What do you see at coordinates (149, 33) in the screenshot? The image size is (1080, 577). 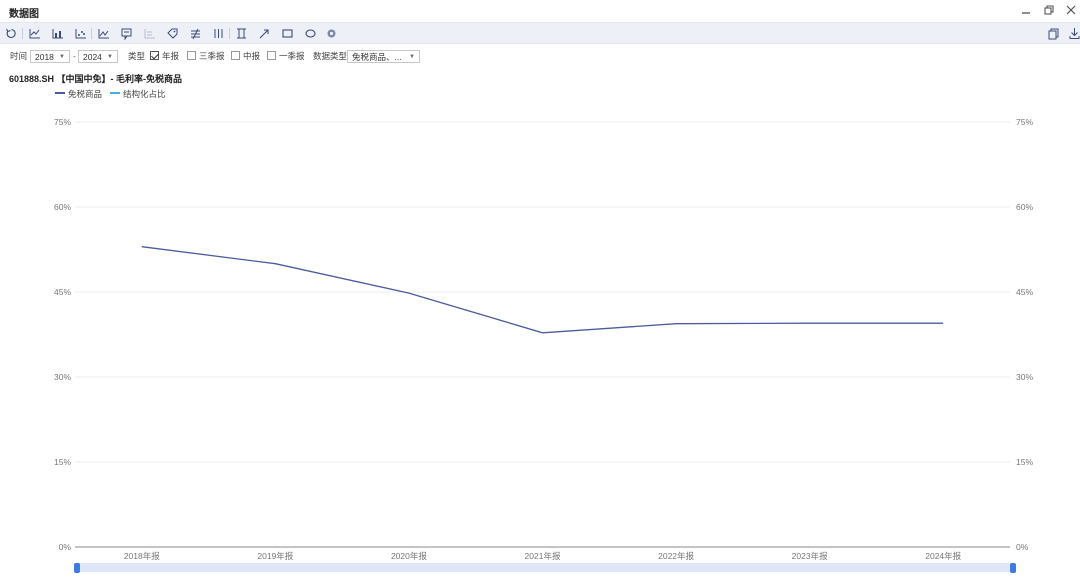 I see `table-icon` at bounding box center [149, 33].